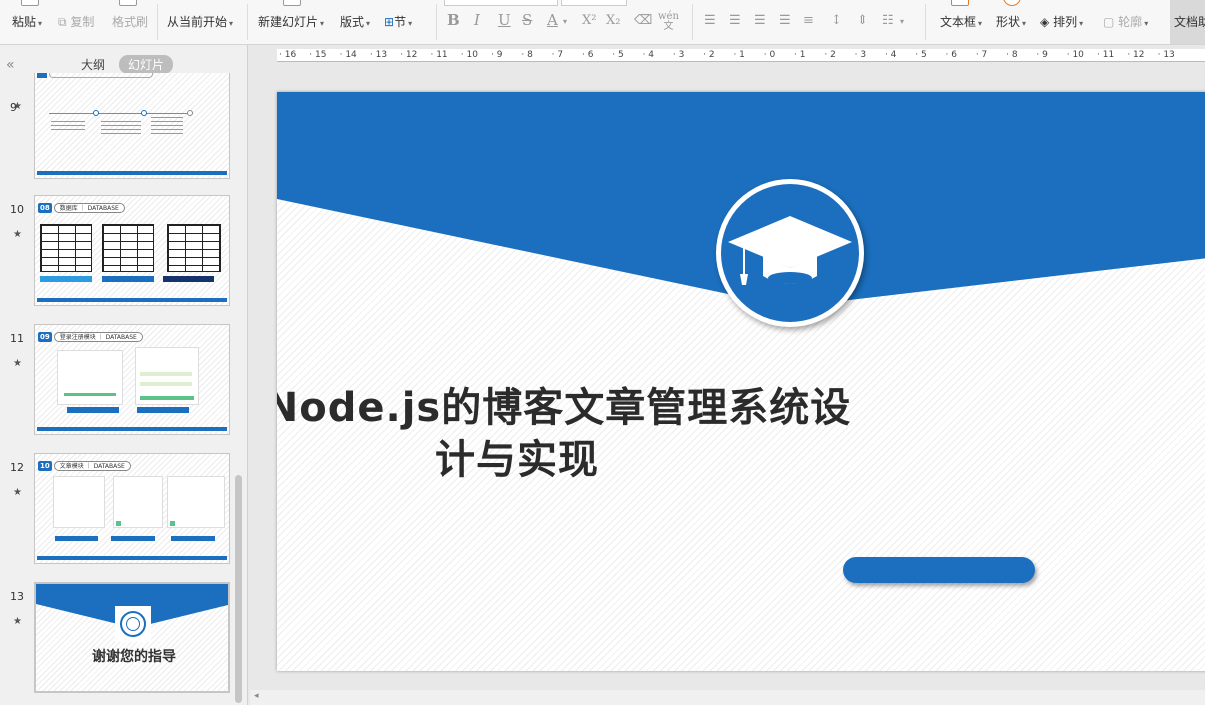 The height and width of the screenshot is (705, 1205). What do you see at coordinates (594, 3) in the screenshot?
I see `font-size-select` at bounding box center [594, 3].